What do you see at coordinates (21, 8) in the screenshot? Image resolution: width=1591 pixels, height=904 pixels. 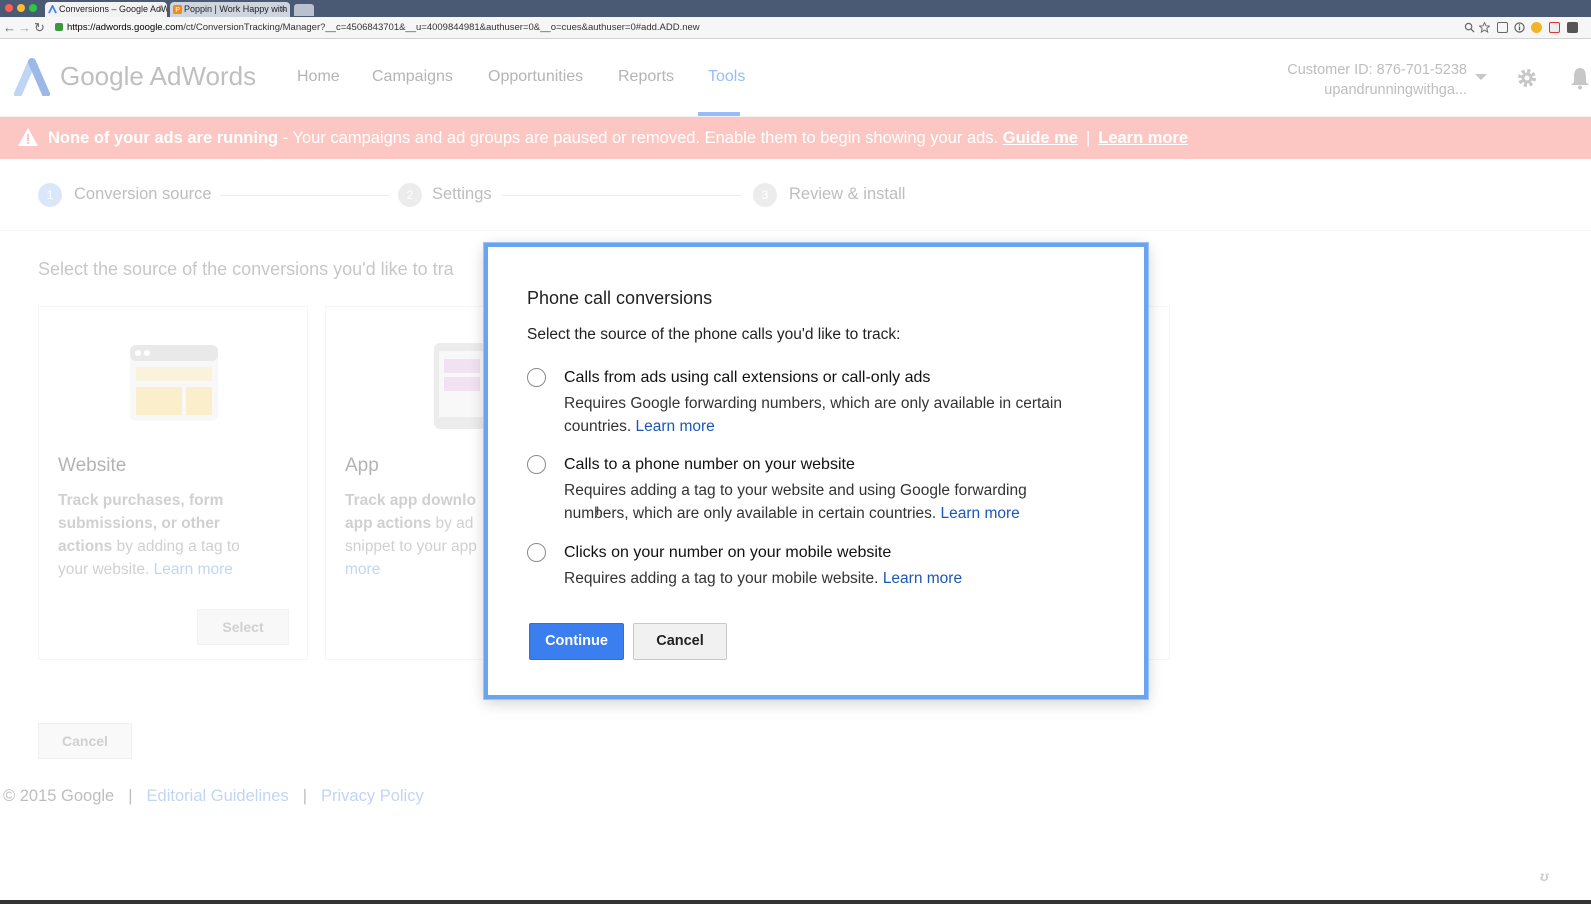 I see `minimize-window-icon` at bounding box center [21, 8].